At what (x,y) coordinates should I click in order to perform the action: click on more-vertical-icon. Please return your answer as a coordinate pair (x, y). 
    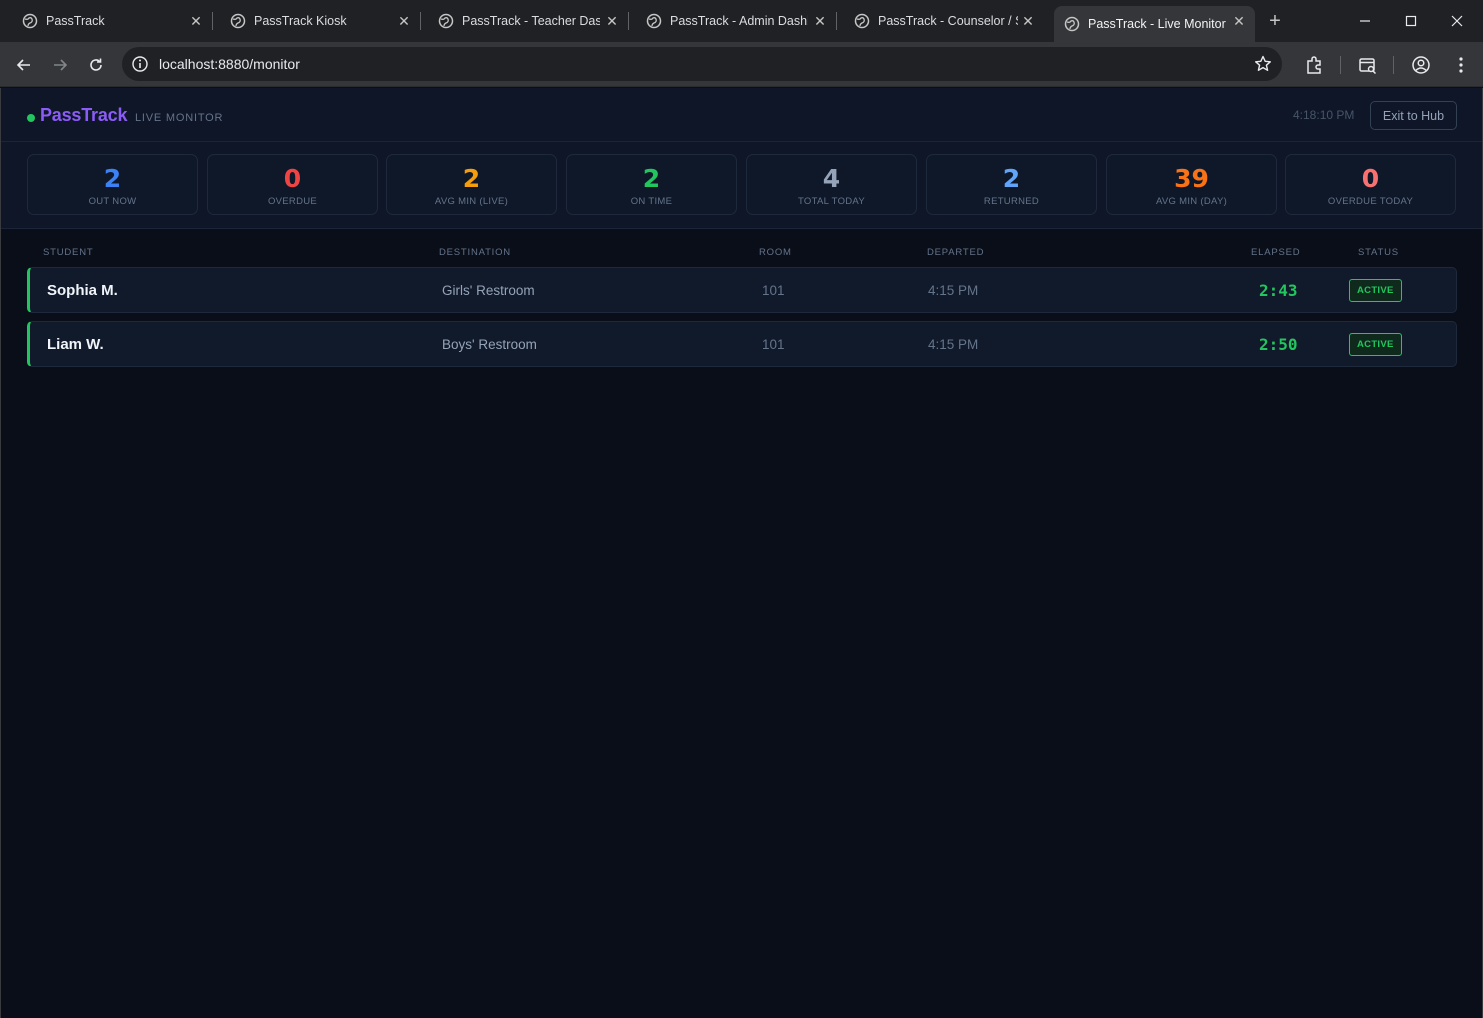
    Looking at the image, I should click on (1461, 65).